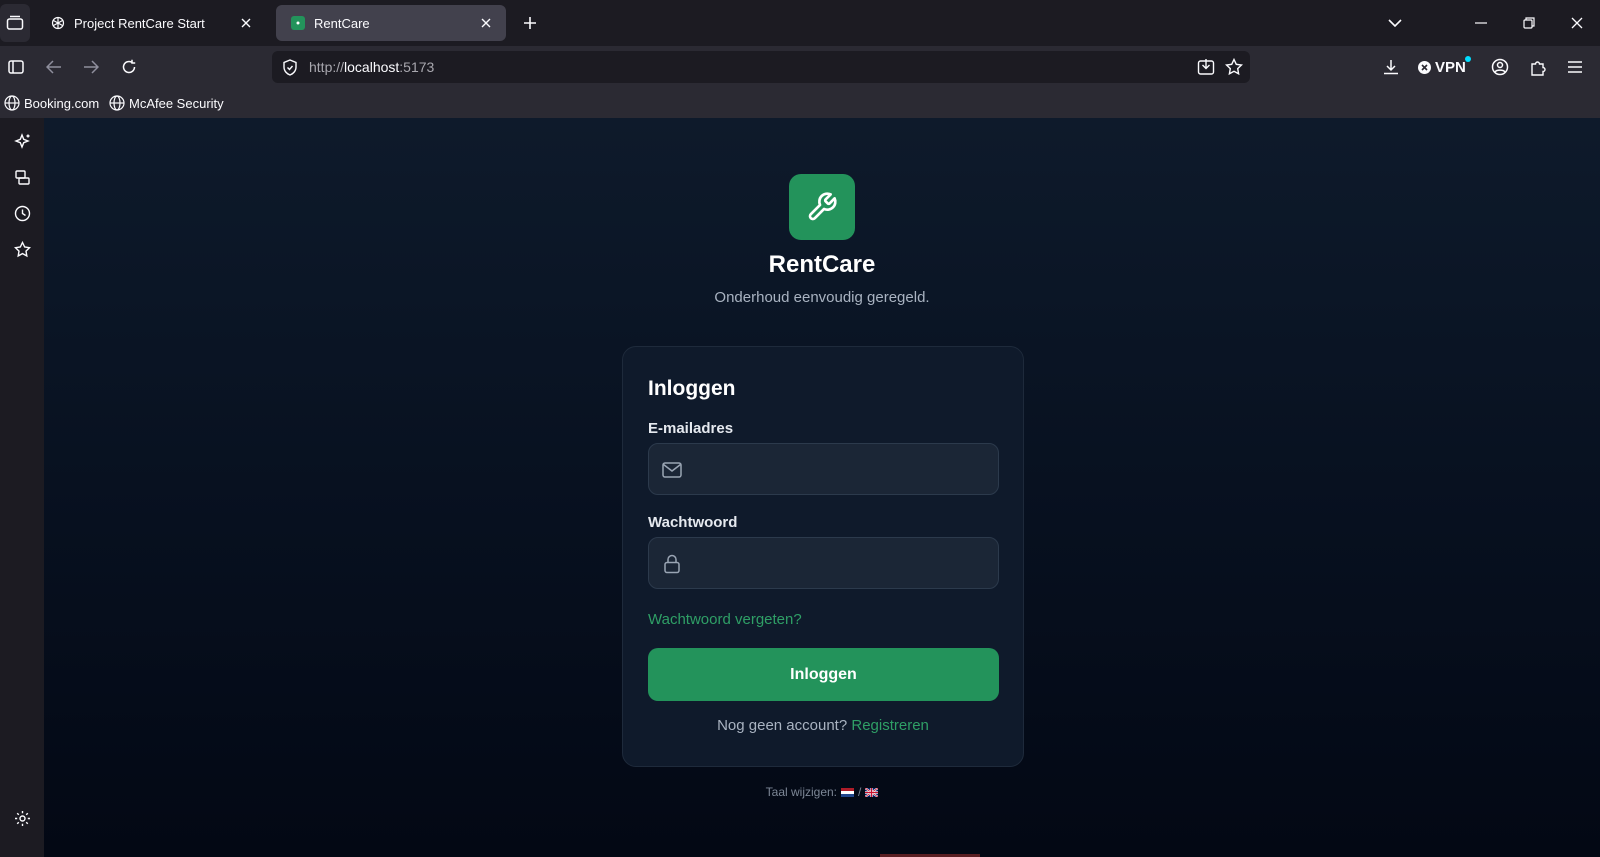 The image size is (1600, 857). Describe the element at coordinates (298, 23) in the screenshot. I see `rentcare-favicon-icon` at that location.